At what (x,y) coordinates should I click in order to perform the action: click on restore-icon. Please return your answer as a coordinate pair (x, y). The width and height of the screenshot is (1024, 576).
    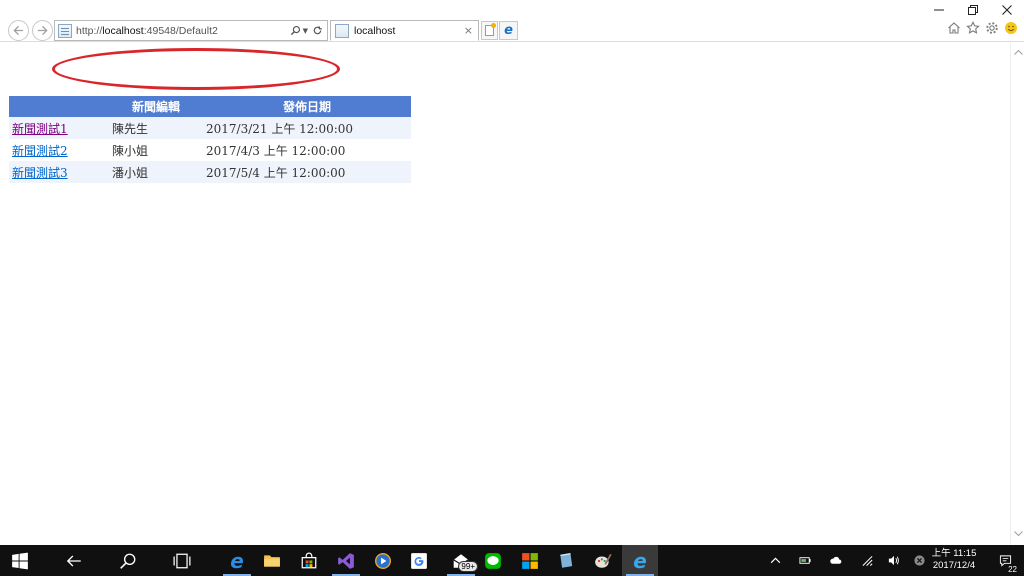
    Looking at the image, I should click on (973, 10).